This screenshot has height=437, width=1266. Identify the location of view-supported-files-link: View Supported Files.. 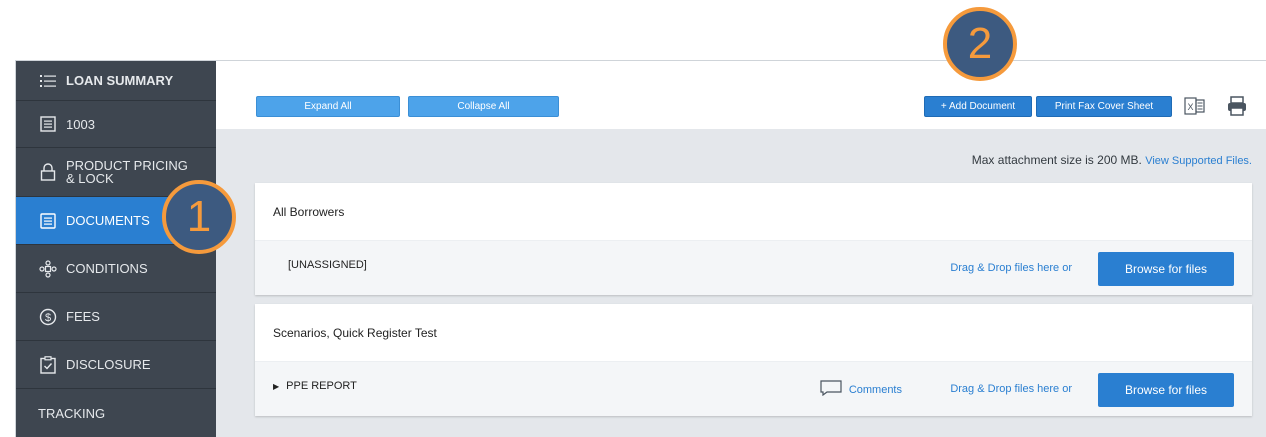
(1198, 161).